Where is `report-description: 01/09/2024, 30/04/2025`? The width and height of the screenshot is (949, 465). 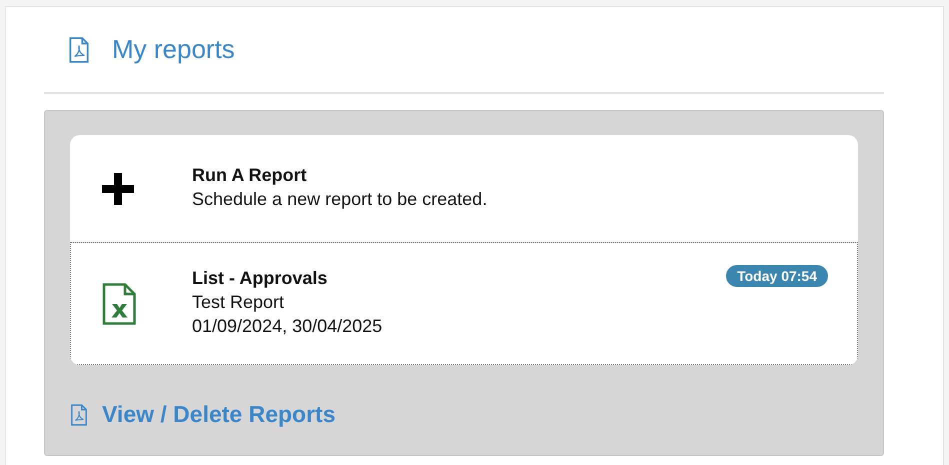 report-description: 01/09/2024, 30/04/2025 is located at coordinates (287, 326).